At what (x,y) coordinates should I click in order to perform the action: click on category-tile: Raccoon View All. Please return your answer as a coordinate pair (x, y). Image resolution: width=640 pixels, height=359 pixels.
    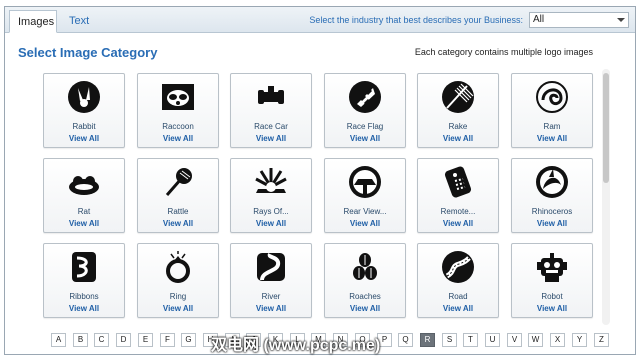
    Looking at the image, I should click on (178, 110).